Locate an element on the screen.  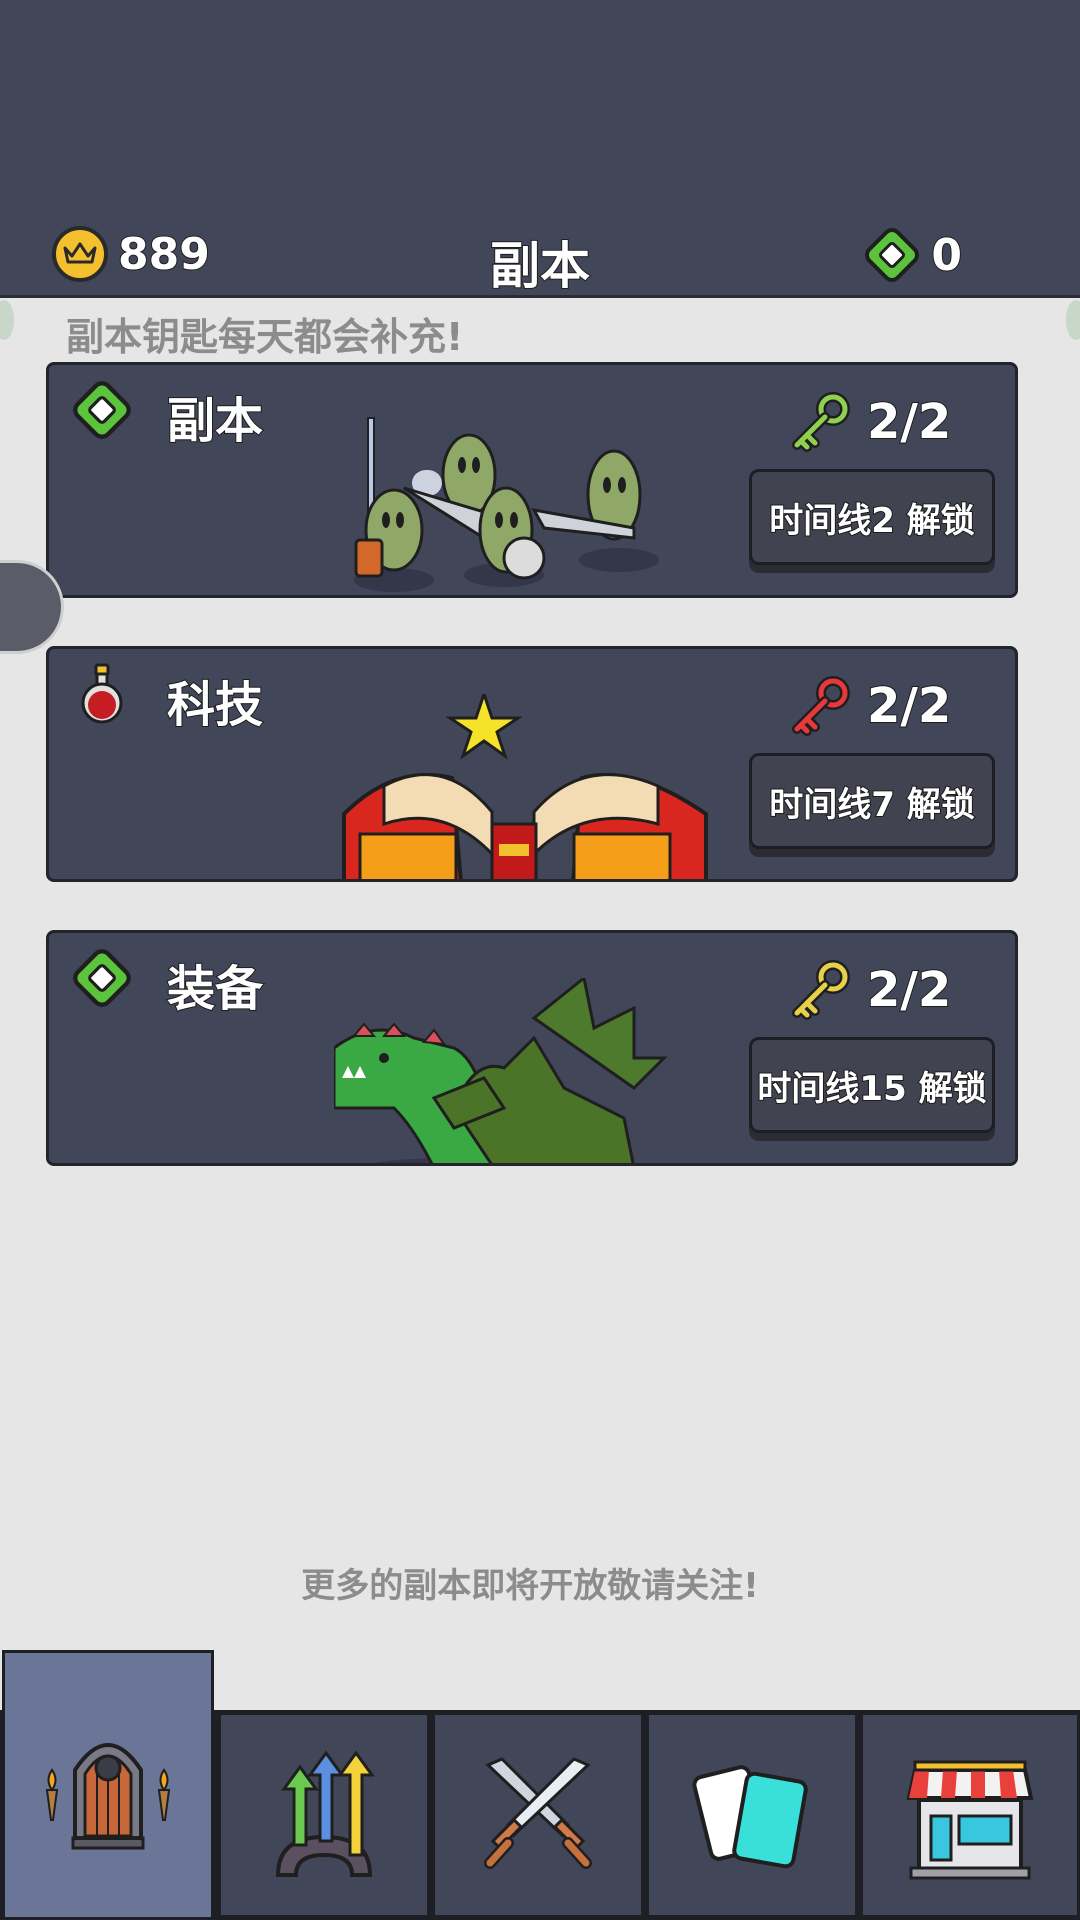
tab-upgrade is located at coordinates (324, 1815).